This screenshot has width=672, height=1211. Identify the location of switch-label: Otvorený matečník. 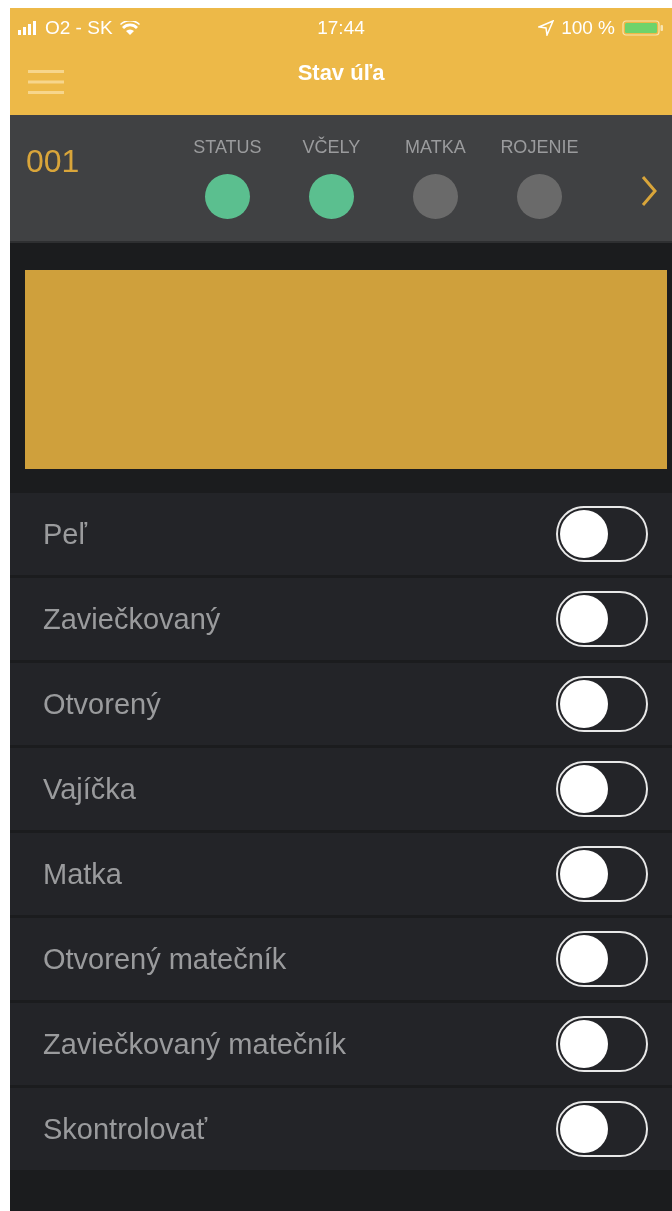
(165, 959).